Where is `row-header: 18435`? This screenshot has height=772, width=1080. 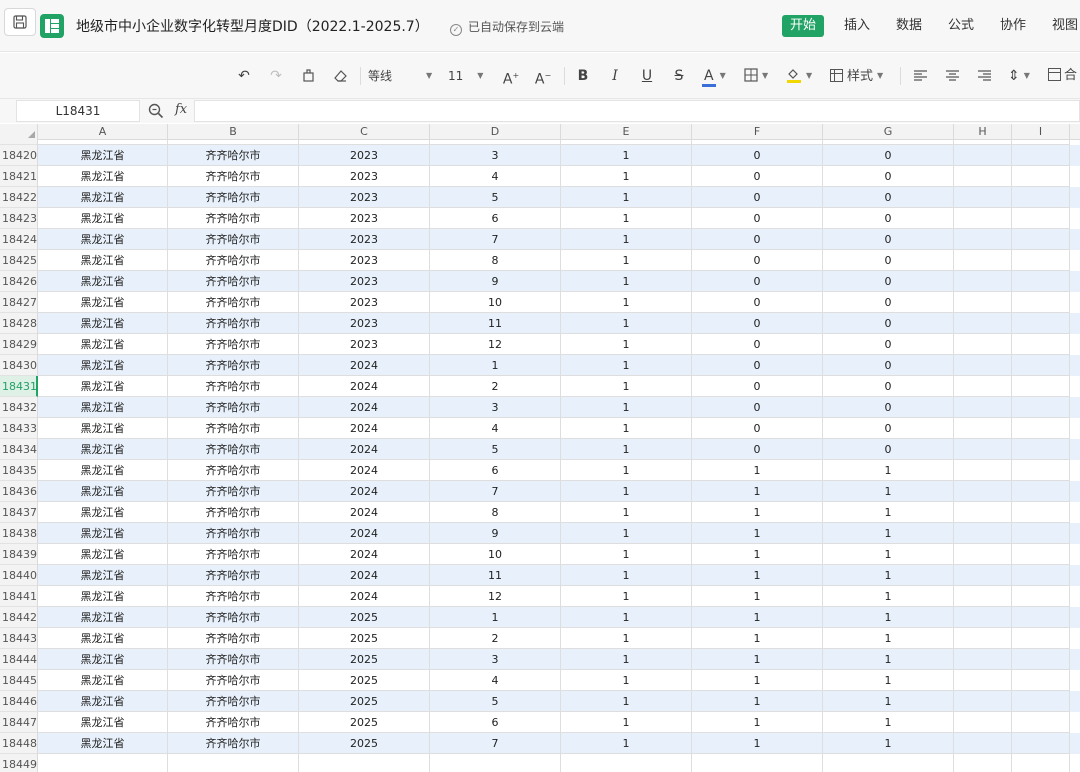
row-header: 18435 is located at coordinates (19, 470).